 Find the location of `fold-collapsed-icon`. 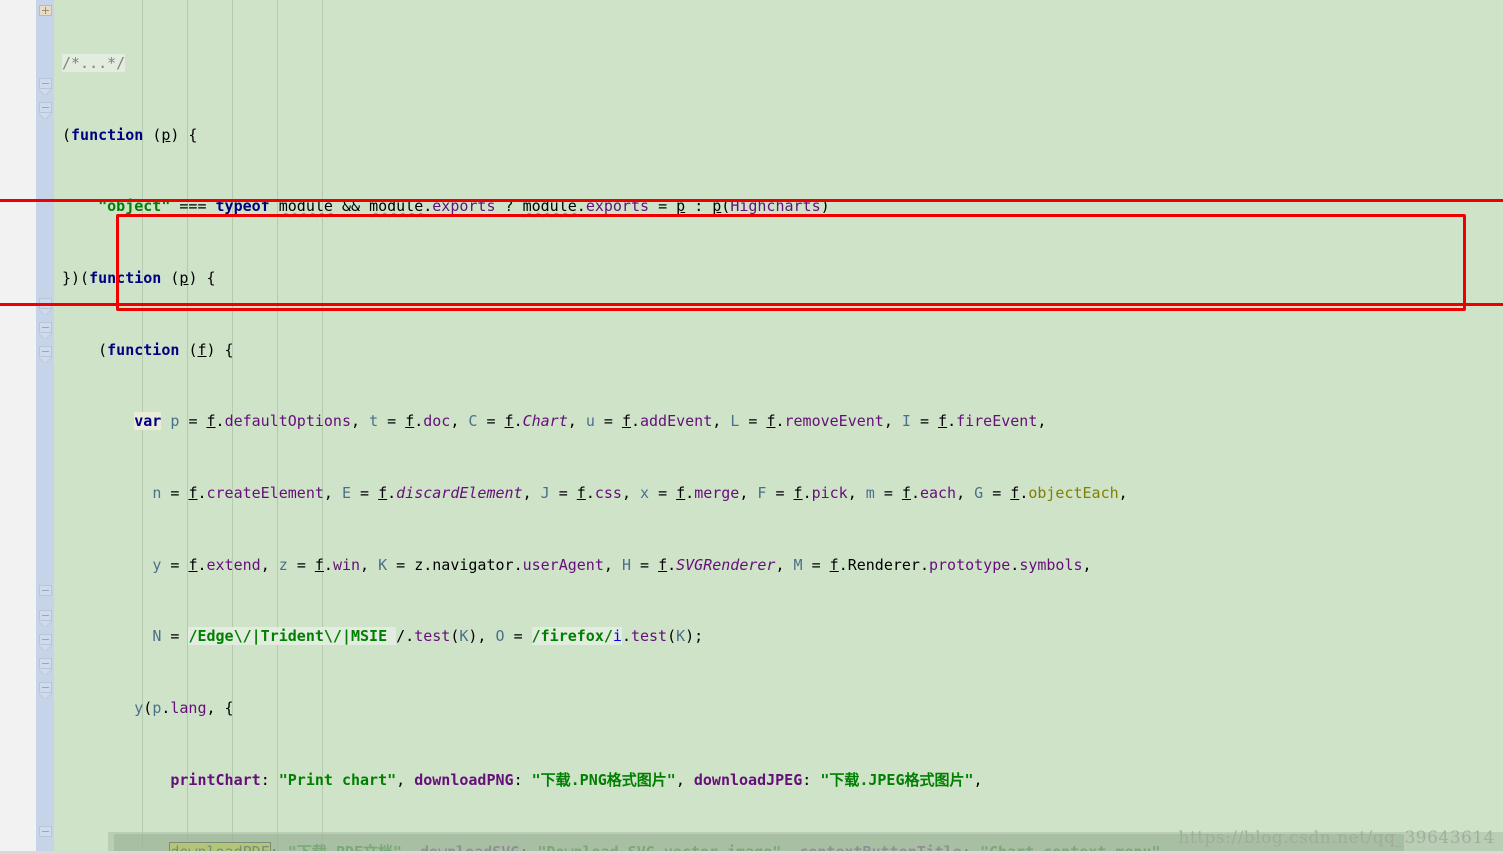

fold-collapsed-icon is located at coordinates (45, 10).